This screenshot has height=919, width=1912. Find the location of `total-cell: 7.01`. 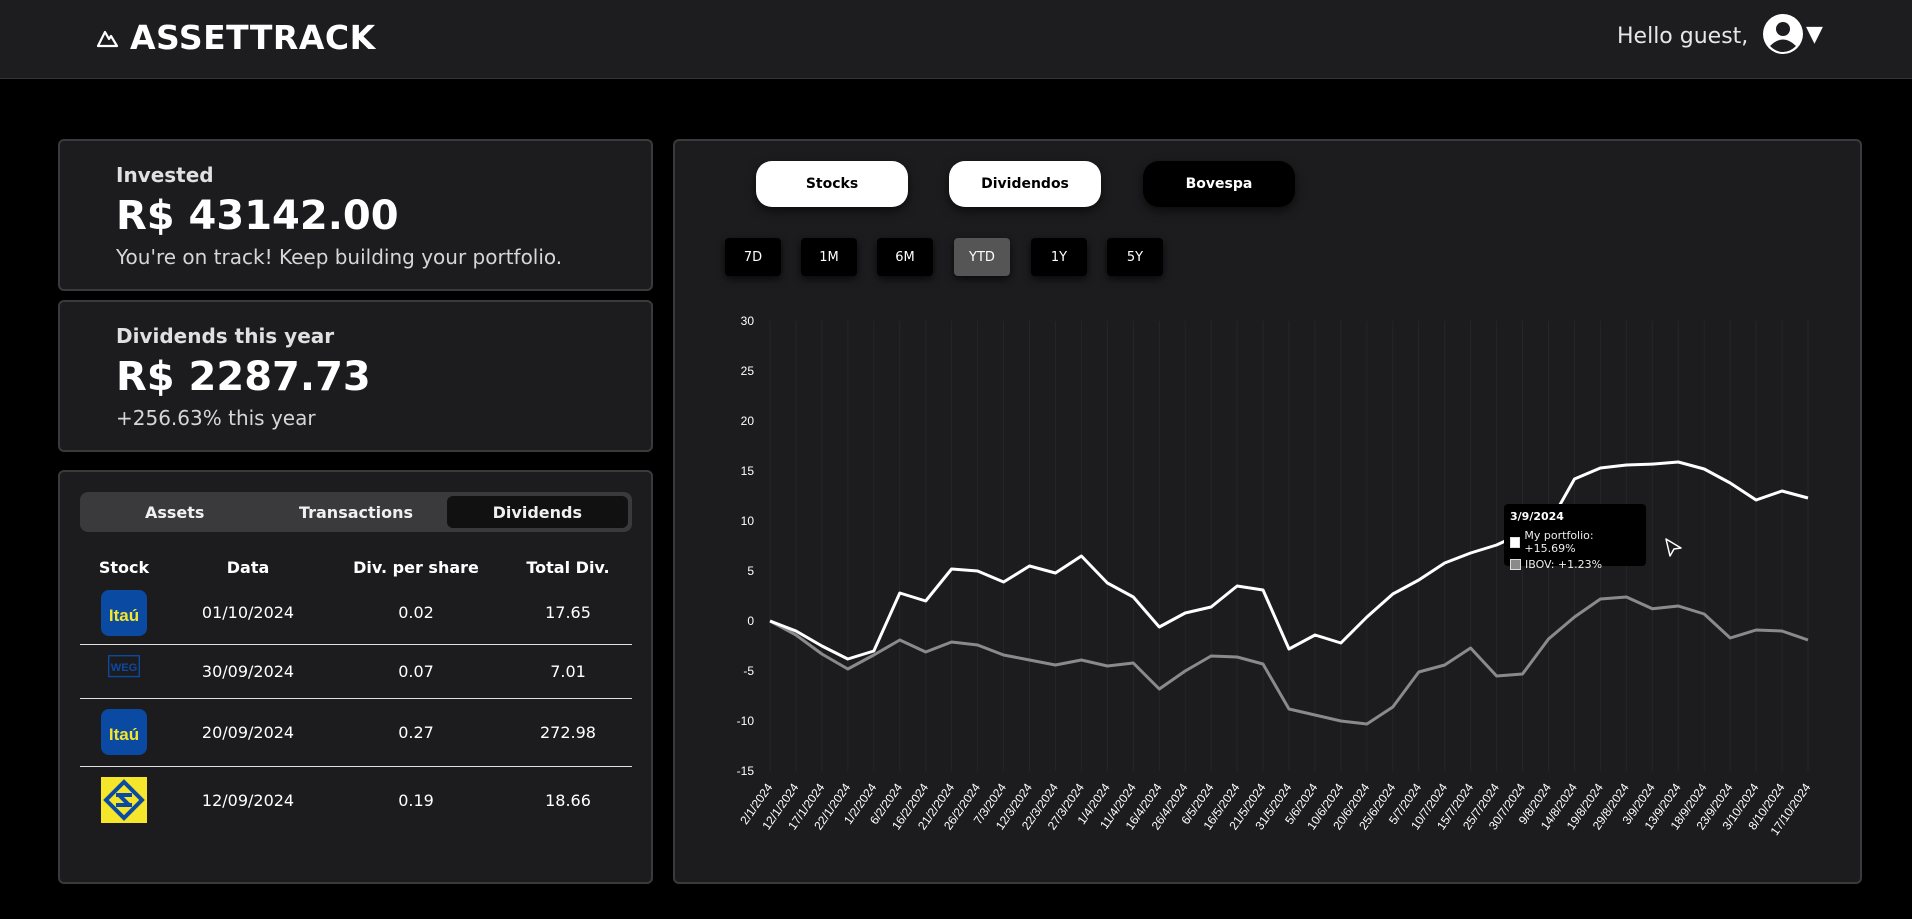

total-cell: 7.01 is located at coordinates (568, 671).